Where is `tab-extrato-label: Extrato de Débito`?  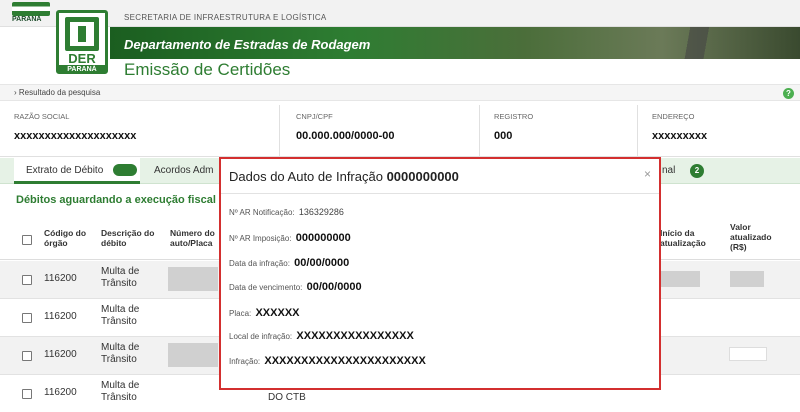
tab-extrato-label: Extrato de Débito is located at coordinates (65, 170).